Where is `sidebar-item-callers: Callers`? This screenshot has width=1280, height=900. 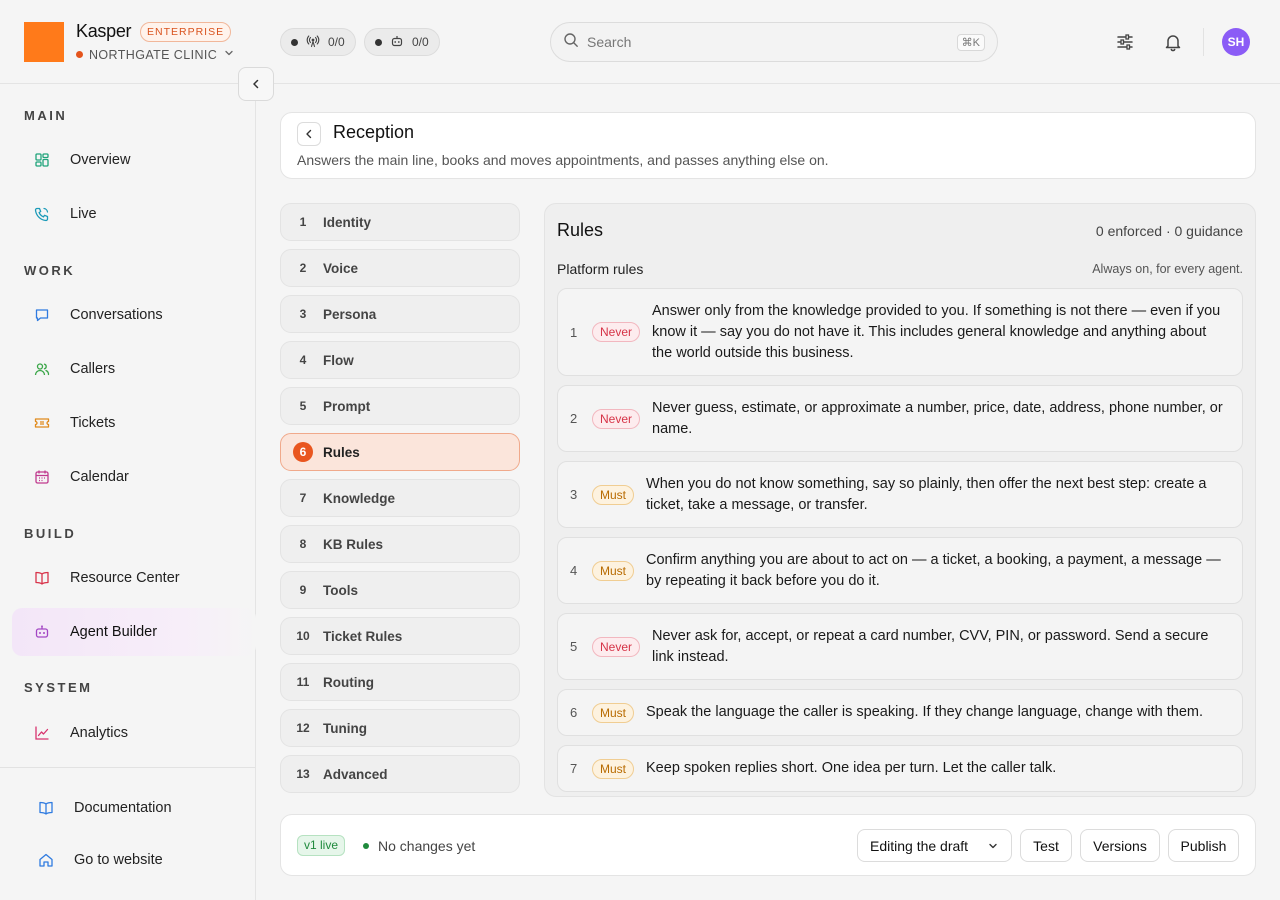 sidebar-item-callers: Callers is located at coordinates (134, 369).